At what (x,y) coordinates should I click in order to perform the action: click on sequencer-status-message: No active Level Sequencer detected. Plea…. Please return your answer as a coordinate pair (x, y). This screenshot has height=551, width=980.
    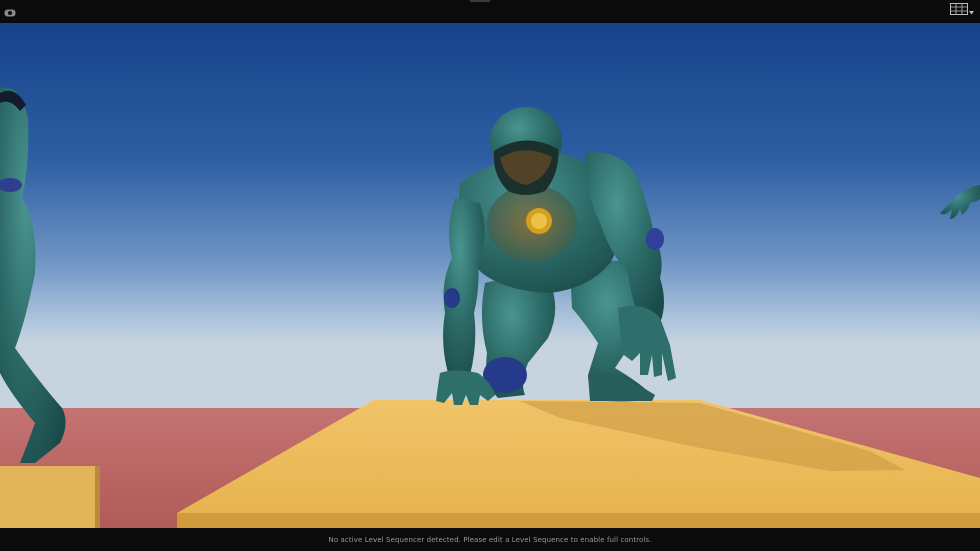
    Looking at the image, I should click on (490, 539).